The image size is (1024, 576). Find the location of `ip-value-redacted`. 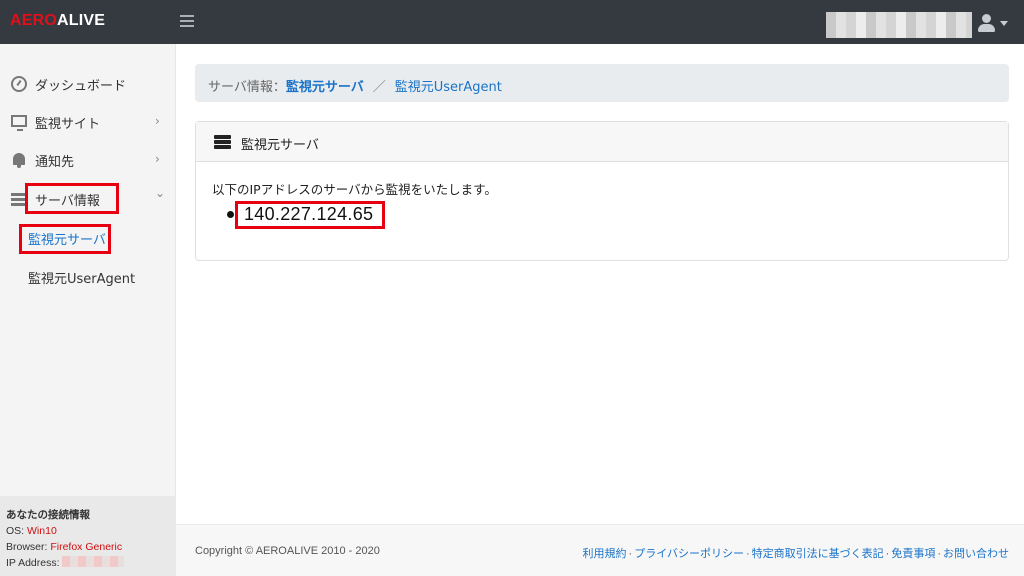

ip-value-redacted is located at coordinates (93, 561).